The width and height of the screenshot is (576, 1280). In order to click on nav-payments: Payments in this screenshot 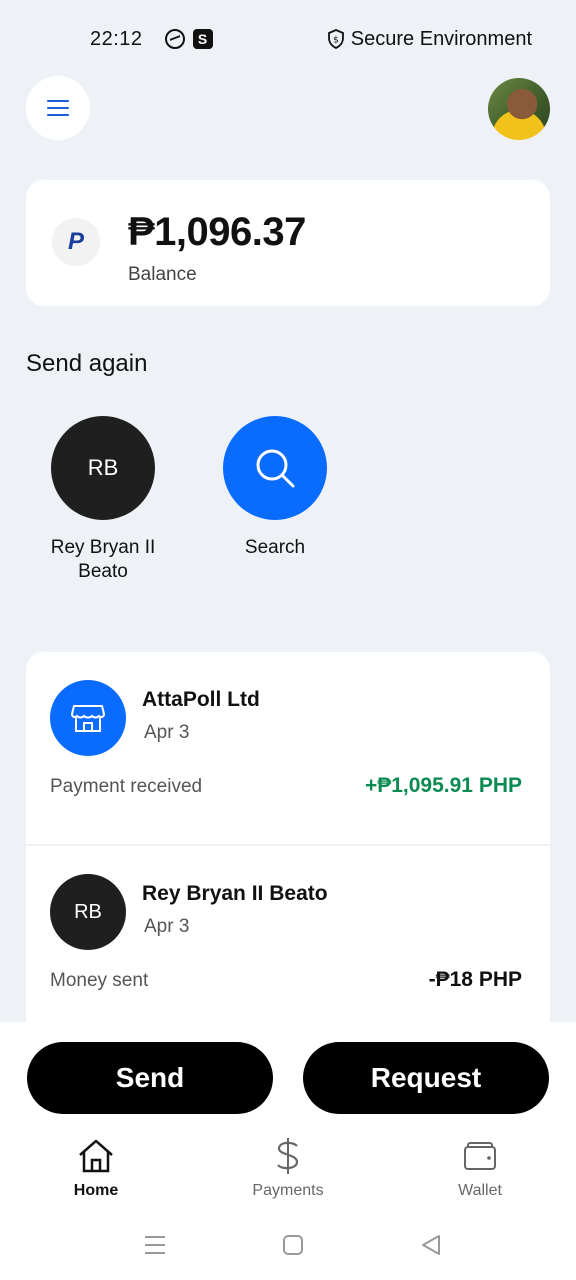, I will do `click(288, 1168)`.